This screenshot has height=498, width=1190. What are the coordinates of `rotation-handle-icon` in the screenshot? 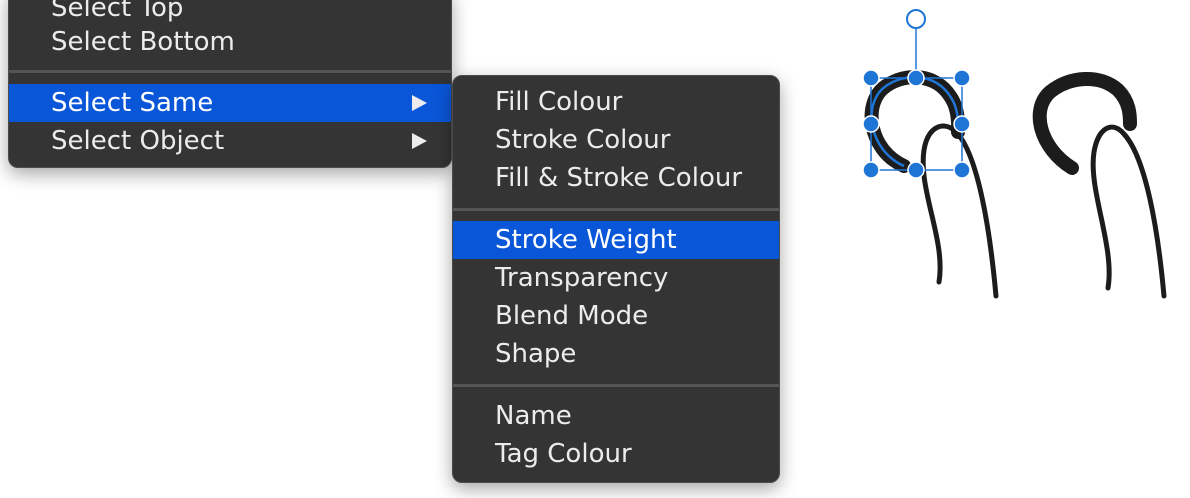 It's located at (916, 19).